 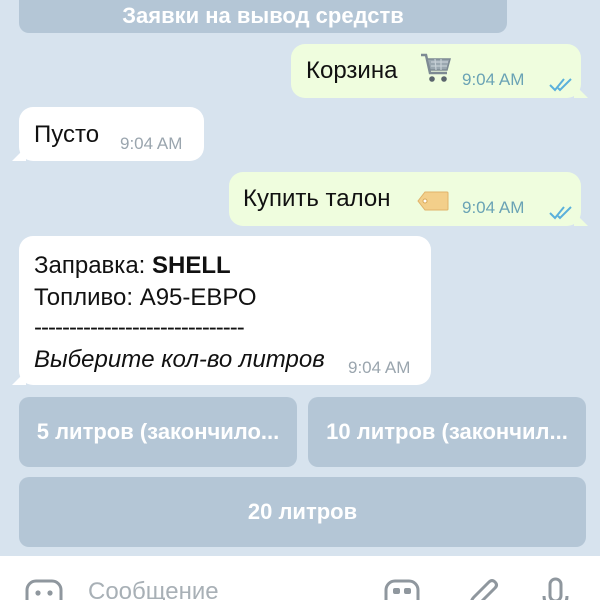 I want to click on message-input-bar: Сообщение, so click(x=300, y=578).